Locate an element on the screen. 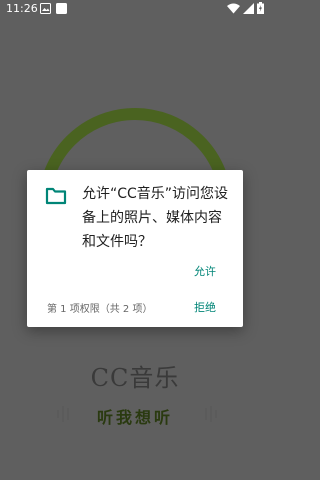  app-slogan: 听我想听 is located at coordinates (134, 417).